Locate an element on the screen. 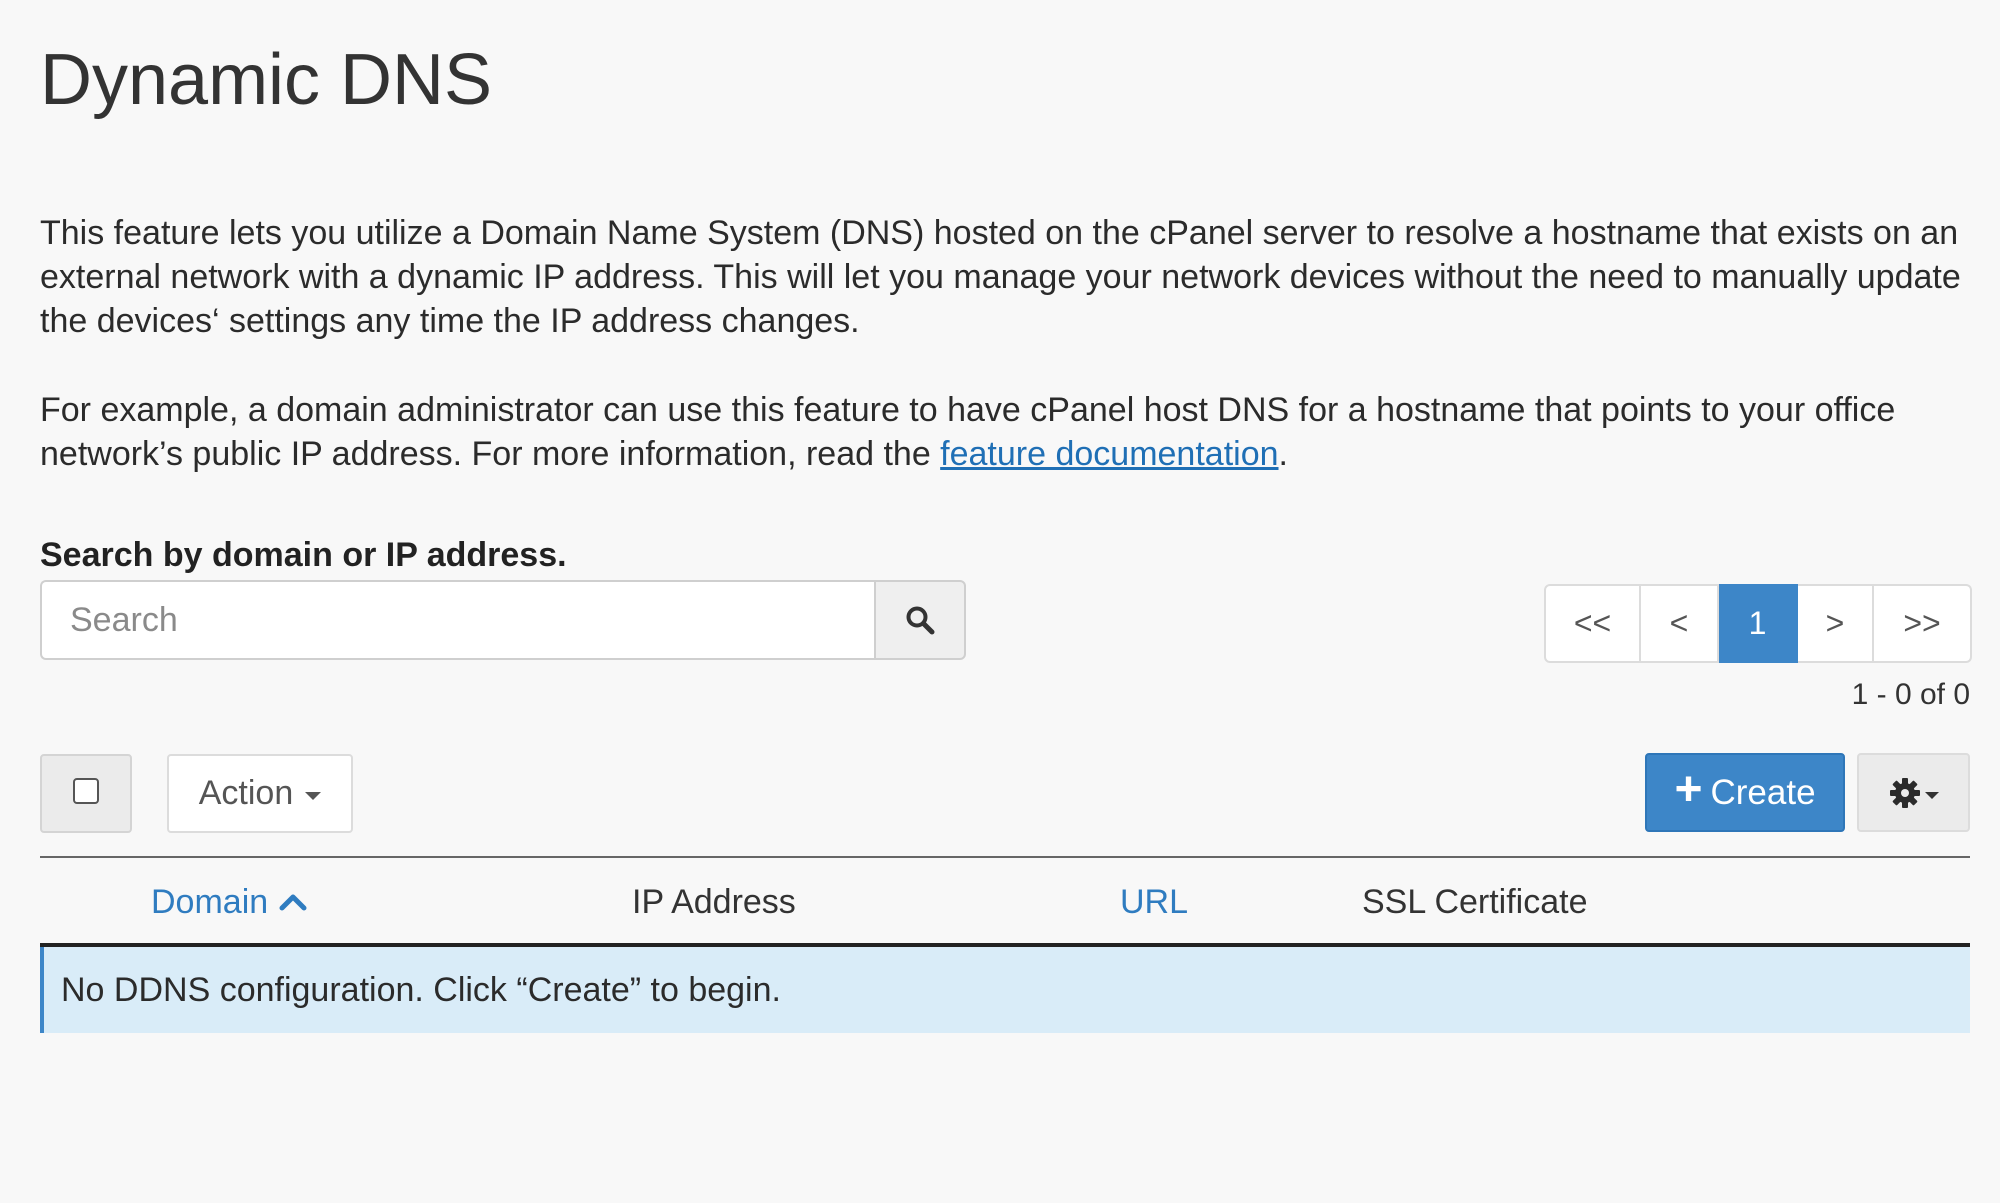  plus-icon: + is located at coordinates (1688, 789).